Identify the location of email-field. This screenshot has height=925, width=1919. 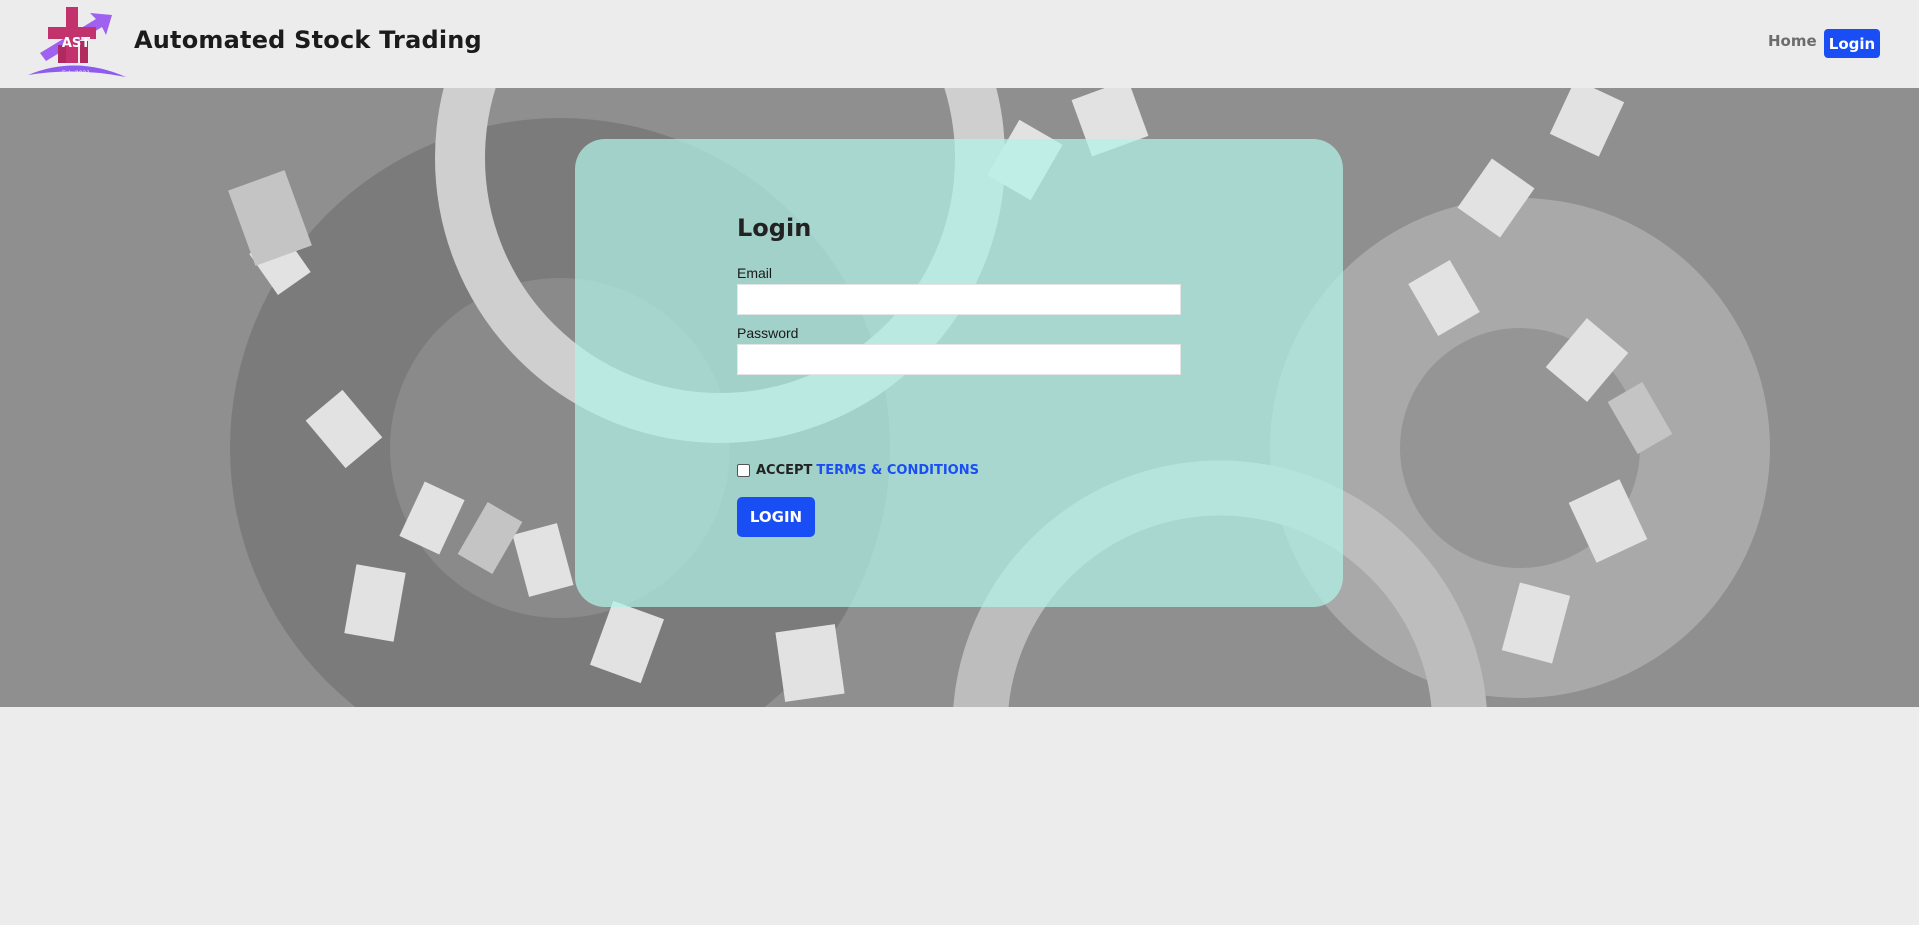
(959, 299).